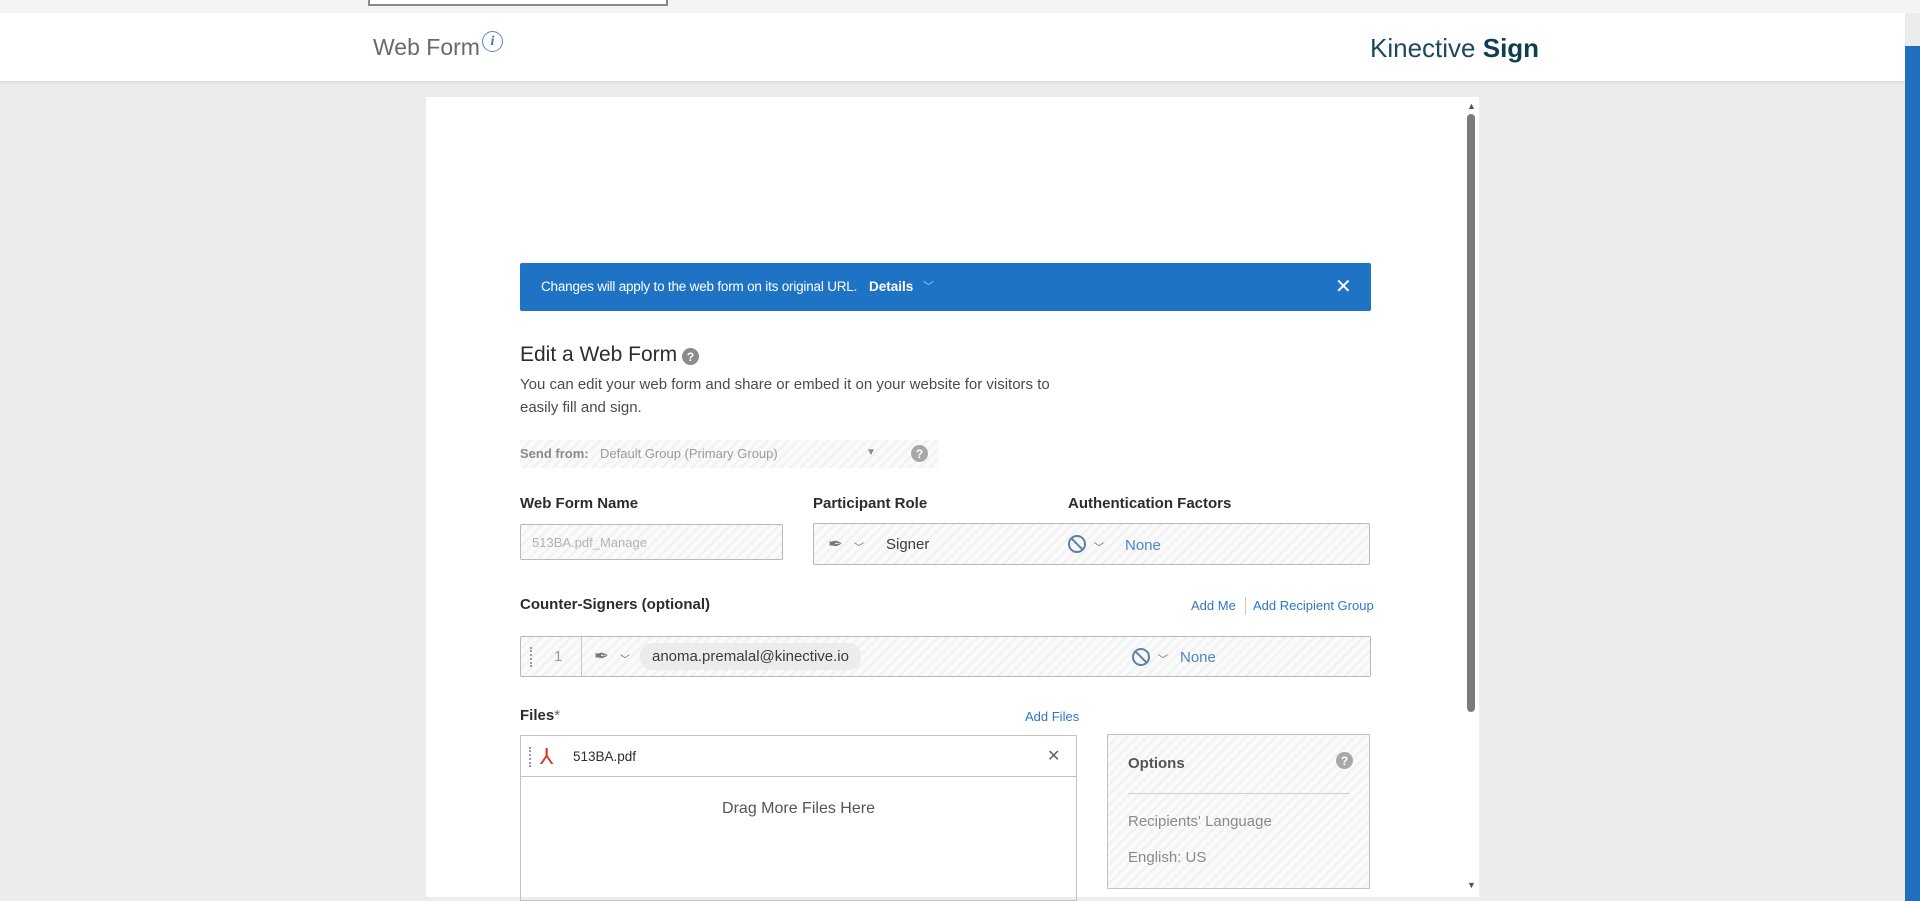  I want to click on send-from-help-icon: ?, so click(919, 453).